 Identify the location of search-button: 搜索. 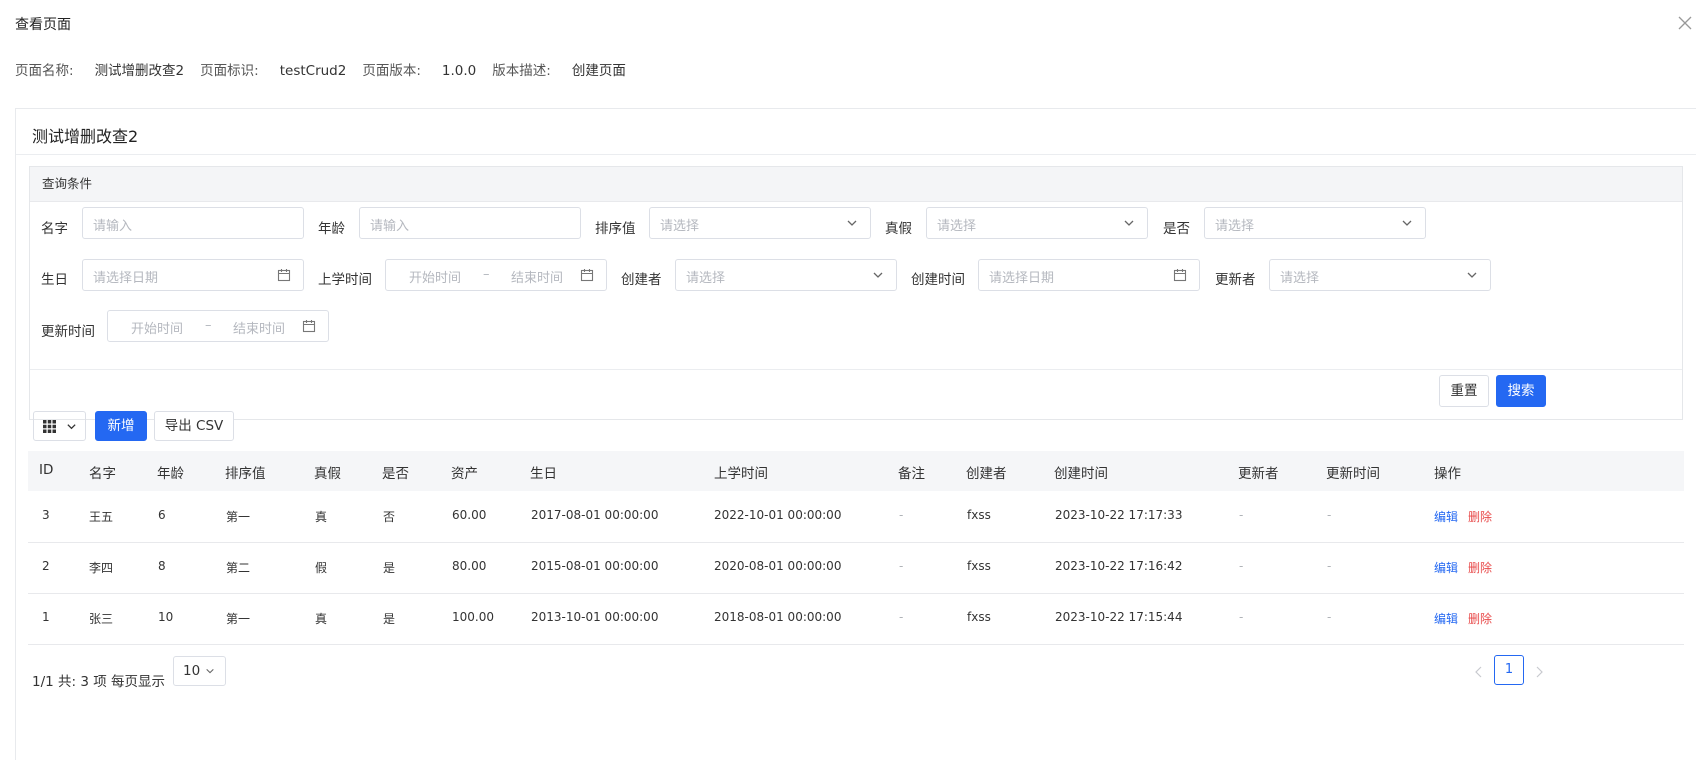
(1521, 391).